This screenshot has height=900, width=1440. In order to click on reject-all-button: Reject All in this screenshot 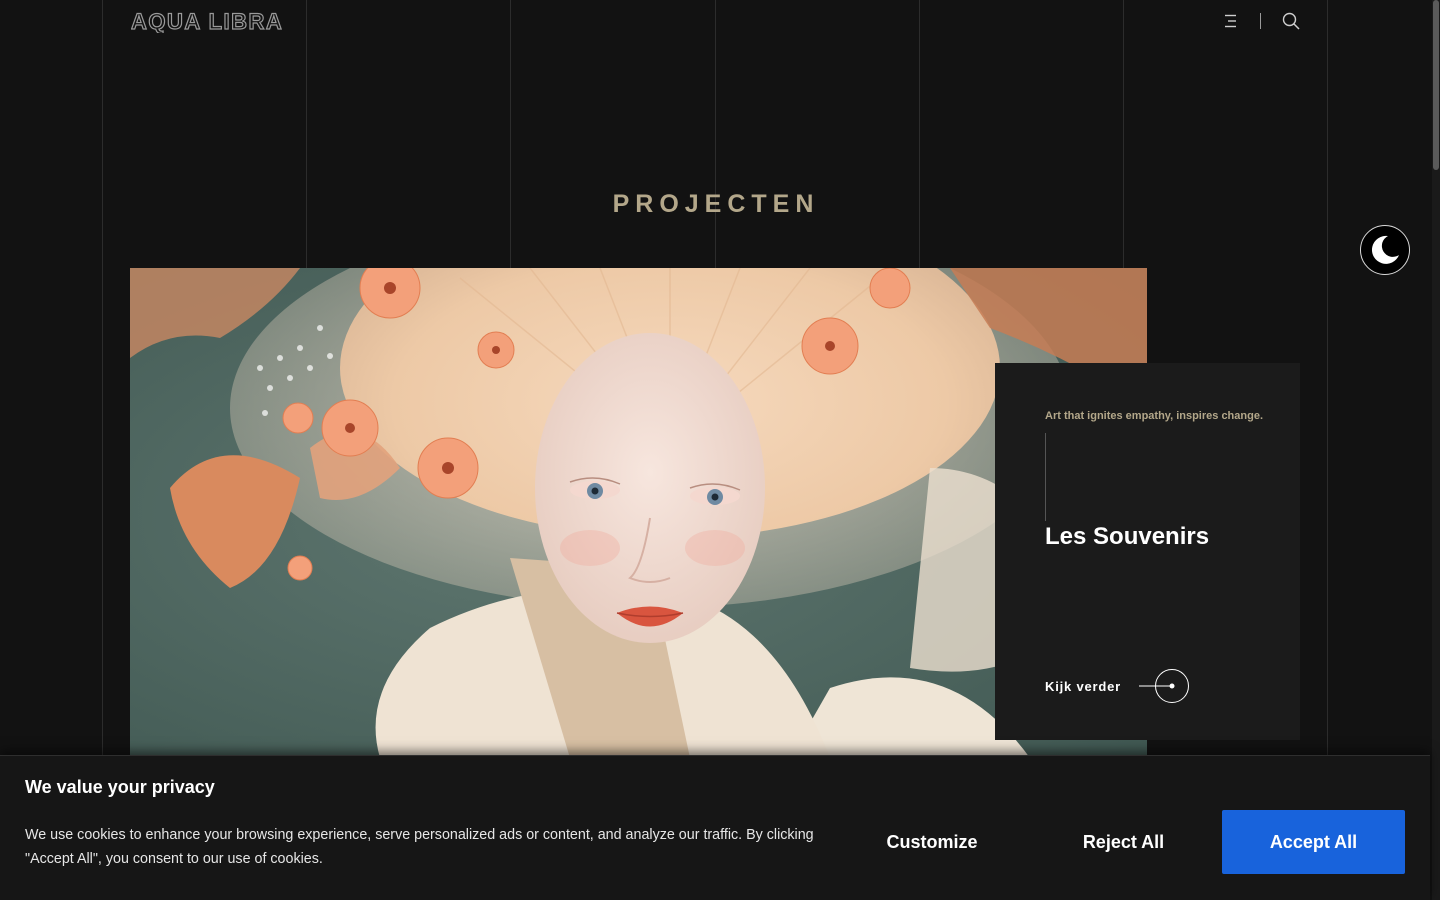, I will do `click(1123, 842)`.